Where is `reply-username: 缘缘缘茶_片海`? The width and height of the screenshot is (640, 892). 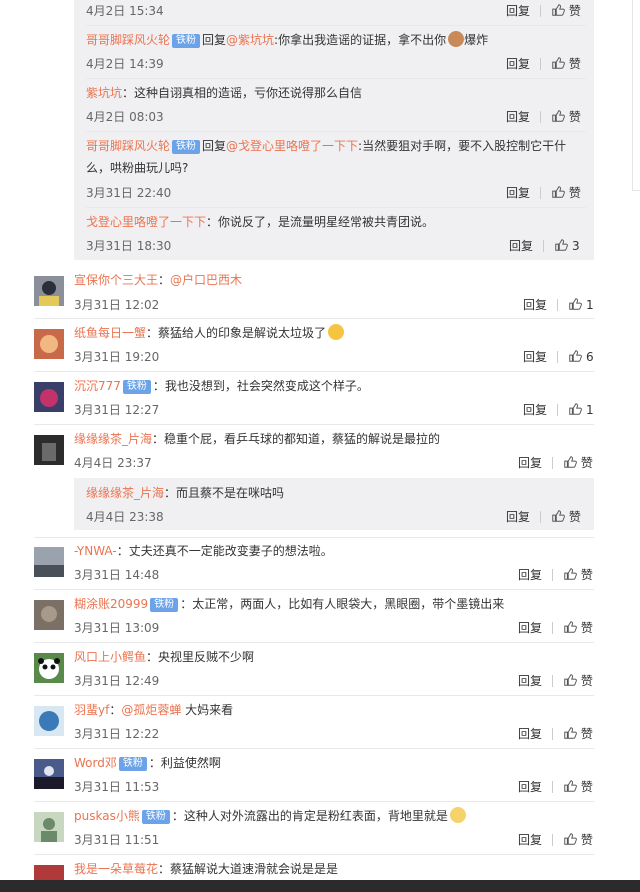
reply-username: 缘缘缘茶_片海 is located at coordinates (125, 493).